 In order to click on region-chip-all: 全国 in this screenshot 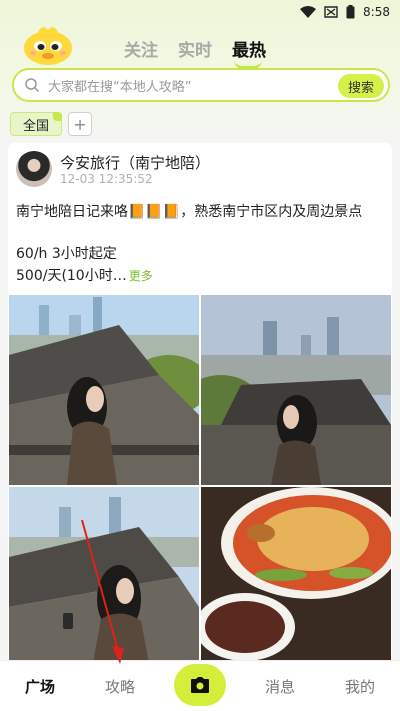, I will do `click(36, 124)`.